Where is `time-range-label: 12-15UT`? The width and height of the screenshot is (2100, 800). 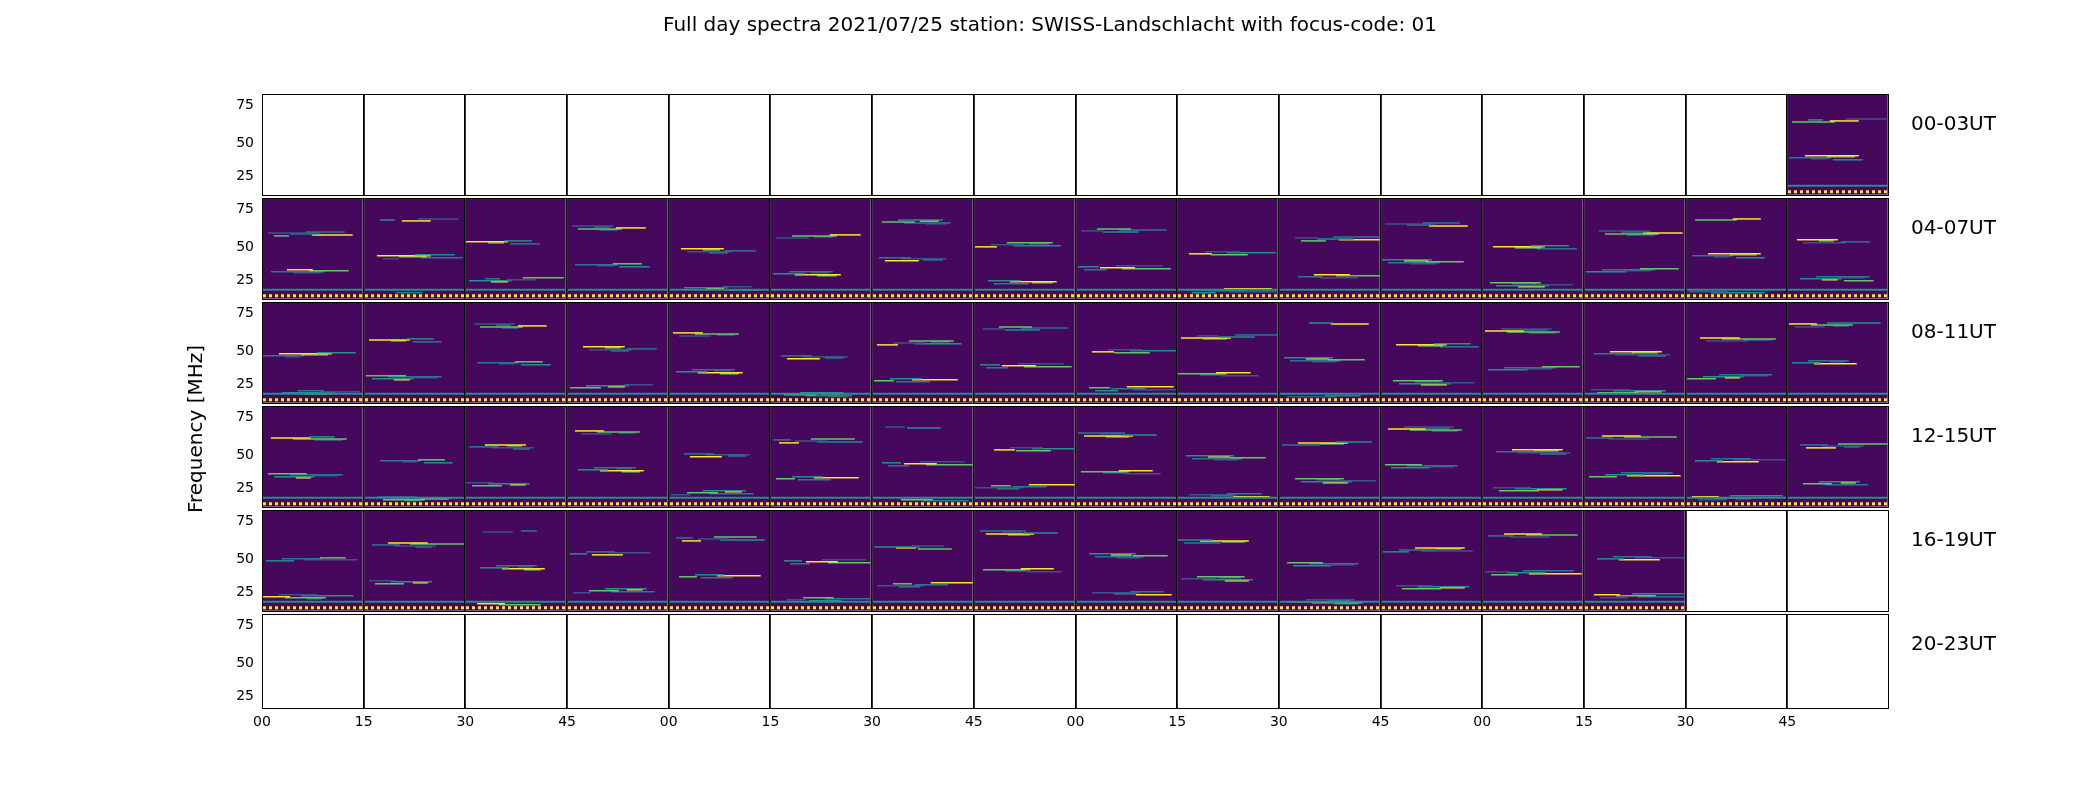
time-range-label: 12-15UT is located at coordinates (1953, 435).